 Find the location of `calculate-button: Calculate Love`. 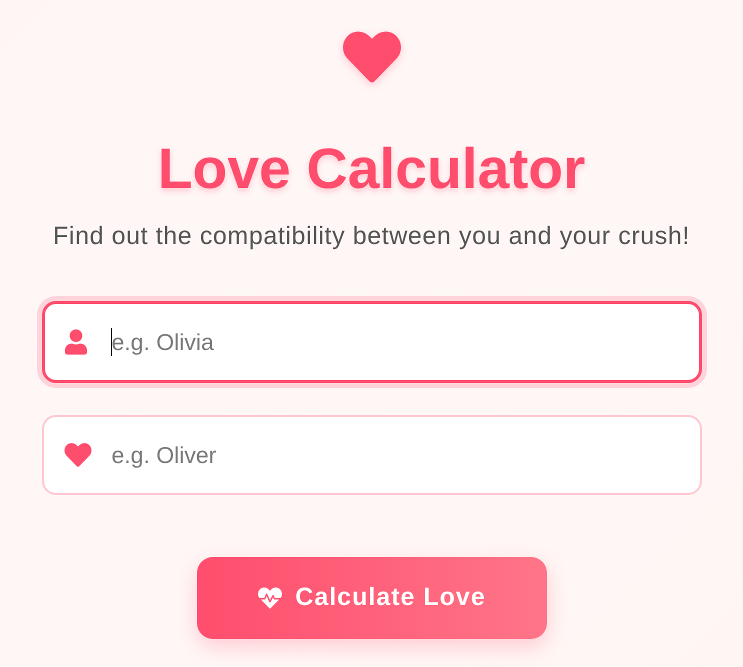

calculate-button: Calculate Love is located at coordinates (371, 598).